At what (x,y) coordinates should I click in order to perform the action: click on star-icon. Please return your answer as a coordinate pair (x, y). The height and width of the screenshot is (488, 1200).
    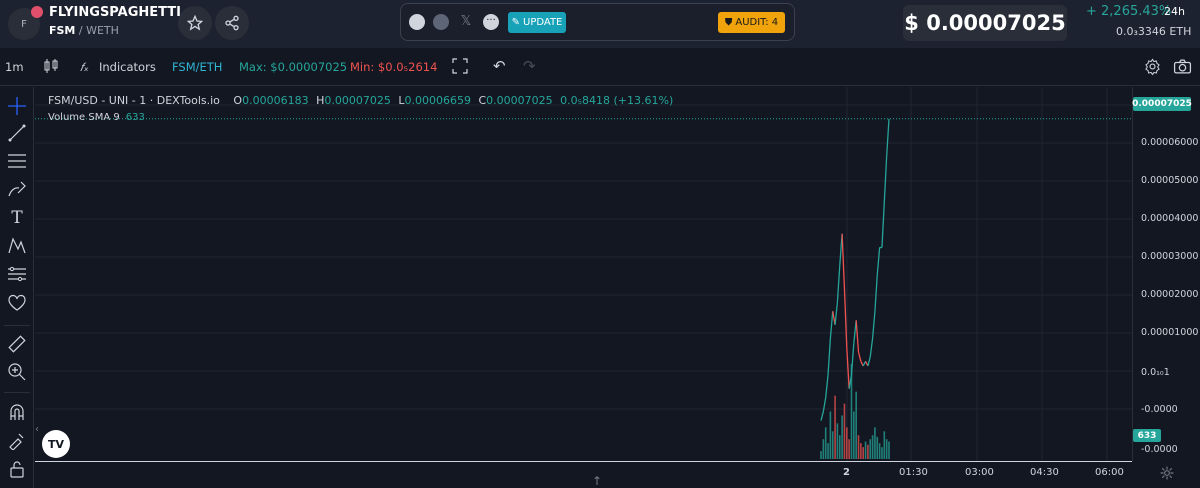
    Looking at the image, I should click on (195, 23).